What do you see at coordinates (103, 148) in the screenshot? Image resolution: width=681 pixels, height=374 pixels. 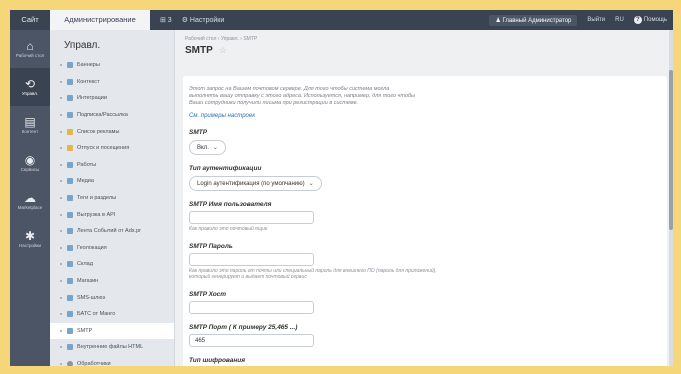 I see `menu-item-label: Отпуск и посещения` at bounding box center [103, 148].